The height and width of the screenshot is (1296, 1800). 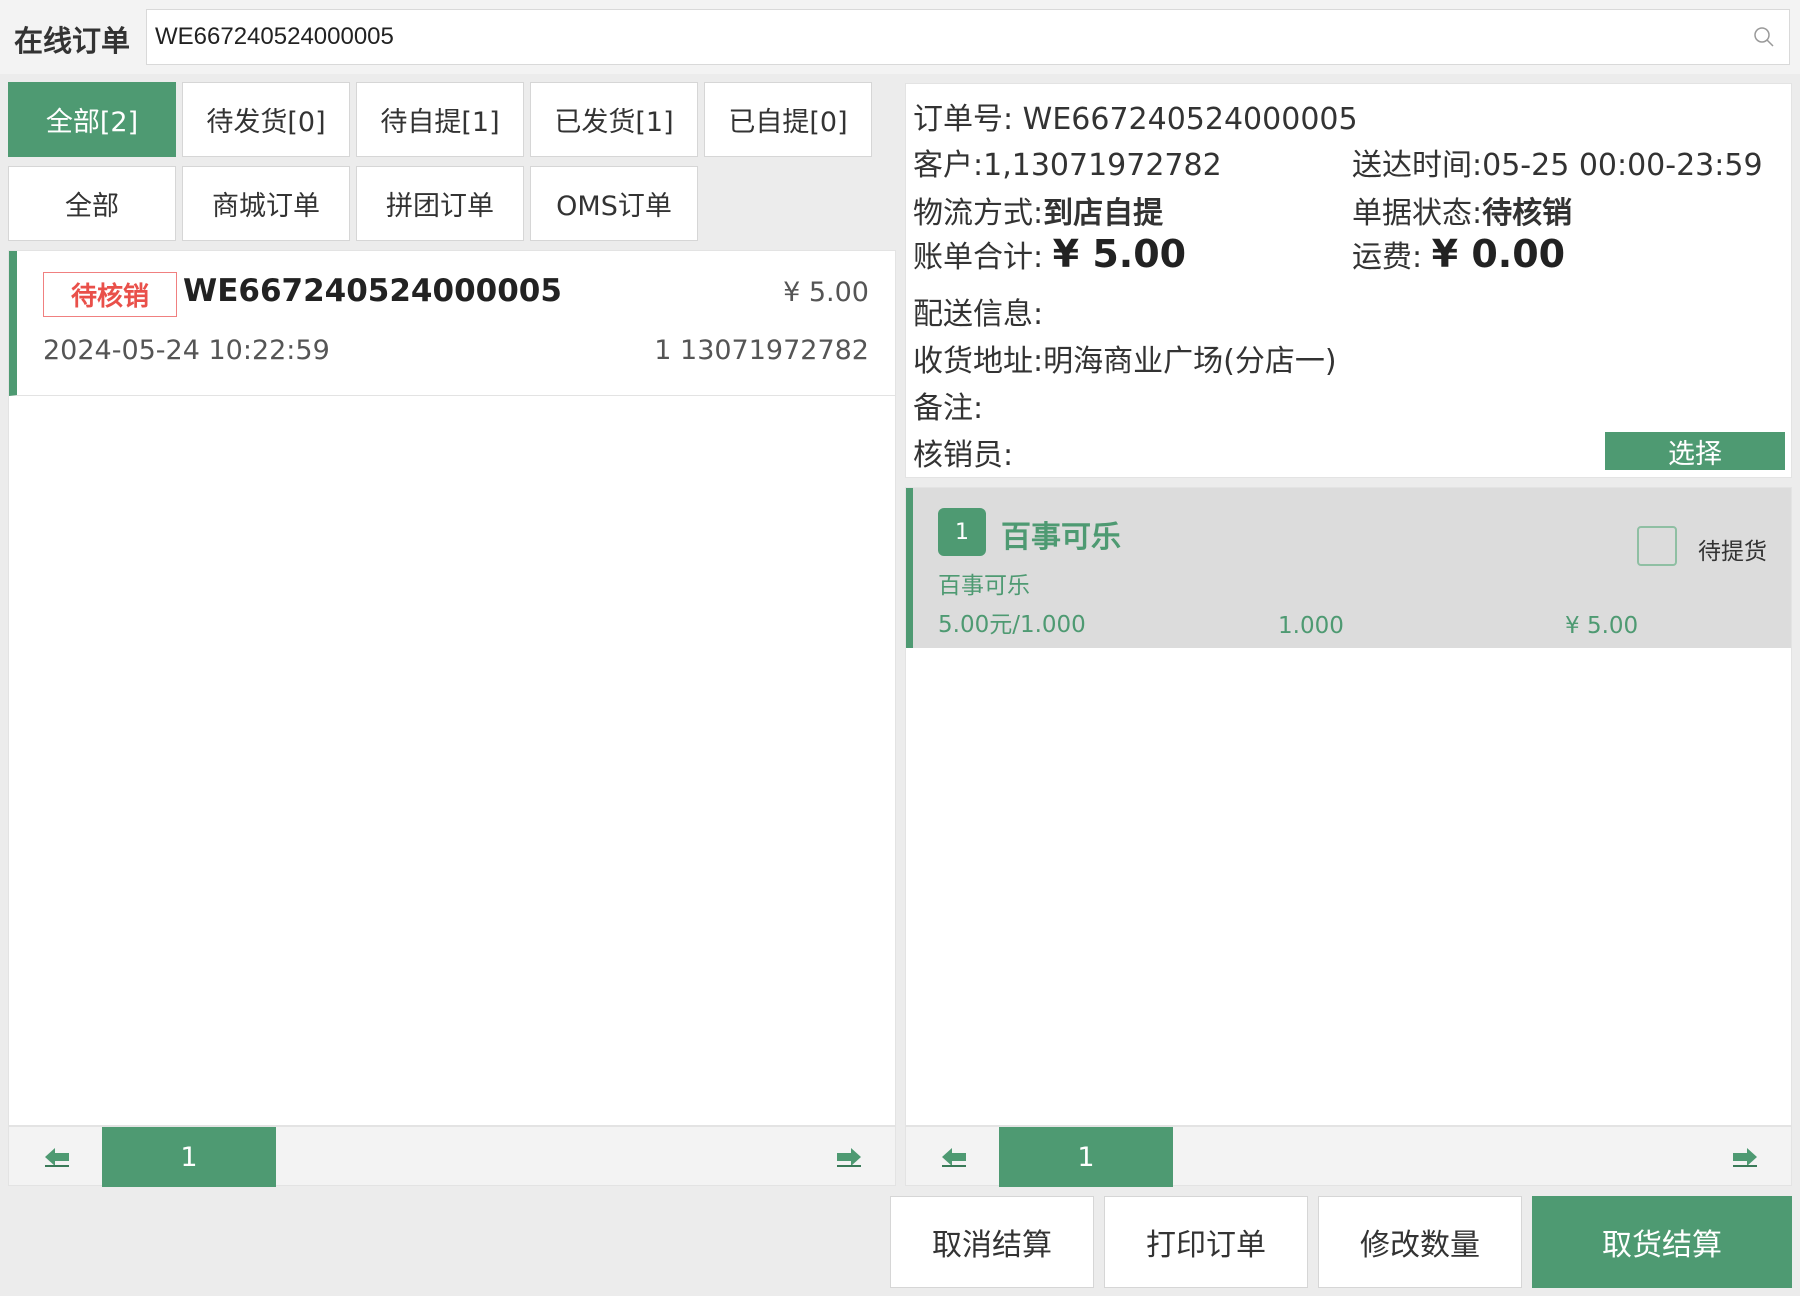 What do you see at coordinates (962, 532) in the screenshot?
I see `item-index: 1` at bounding box center [962, 532].